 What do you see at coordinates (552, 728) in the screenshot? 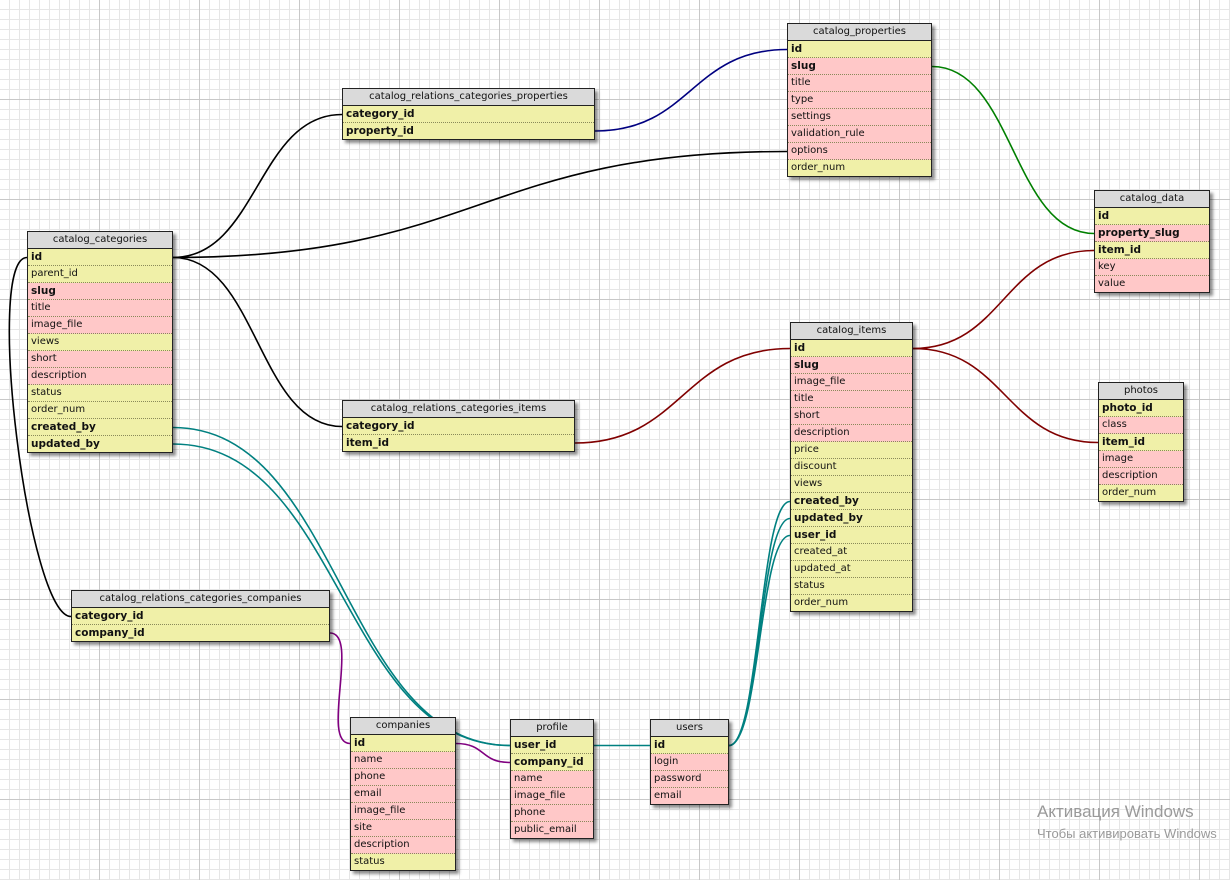
I see `table-title: profile` at bounding box center [552, 728].